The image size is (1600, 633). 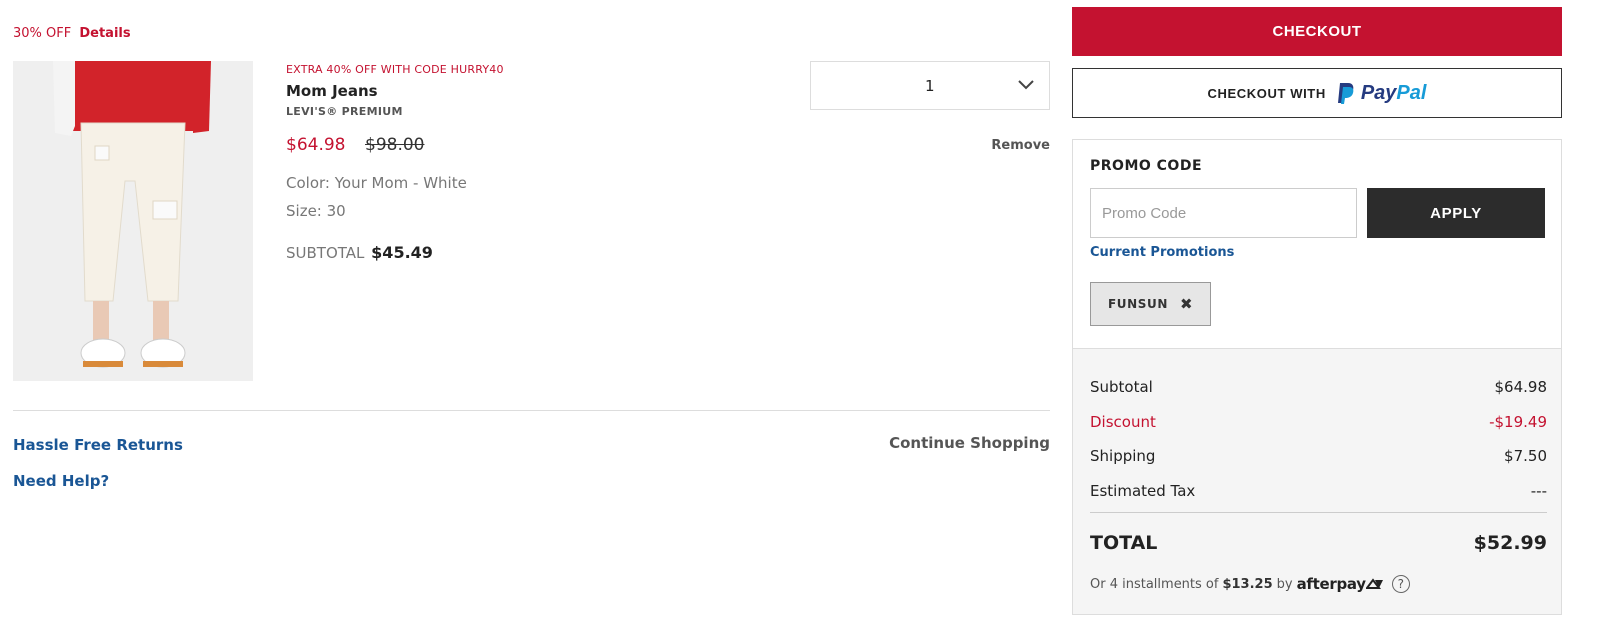 I want to click on discount-row: Discount -$19.49, so click(x=1318, y=422).